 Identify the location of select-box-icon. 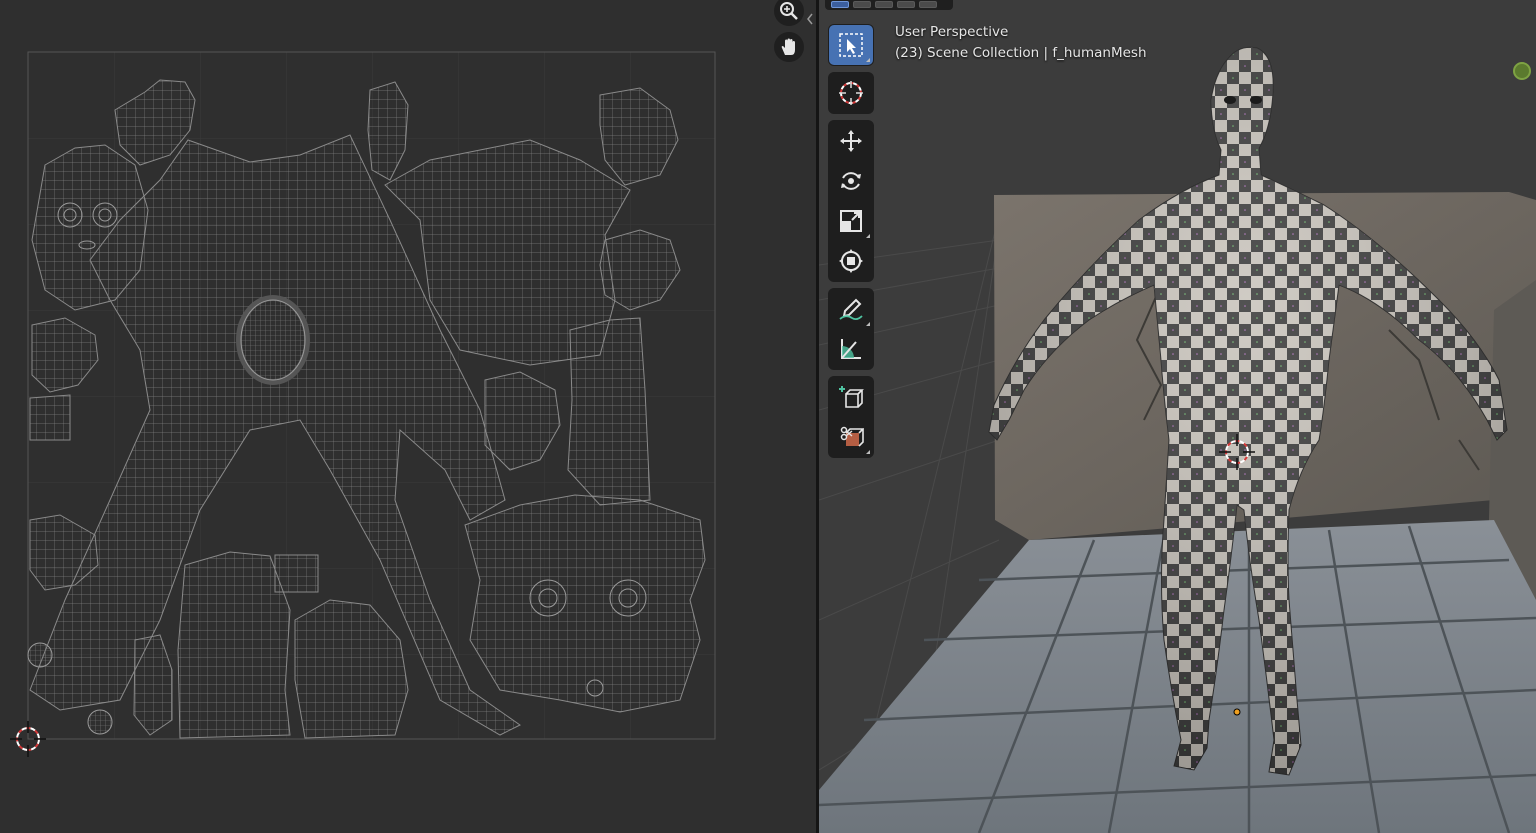
(851, 45).